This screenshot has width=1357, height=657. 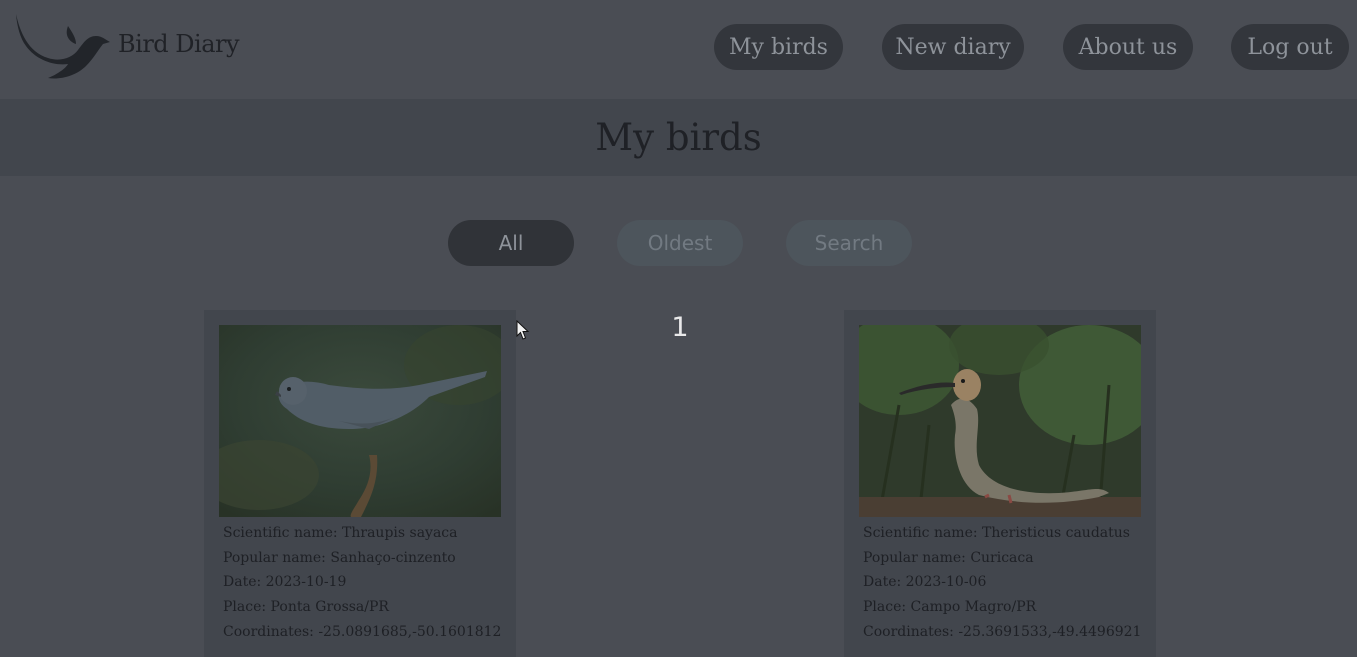 I want to click on page-title: My birds, so click(x=678, y=137).